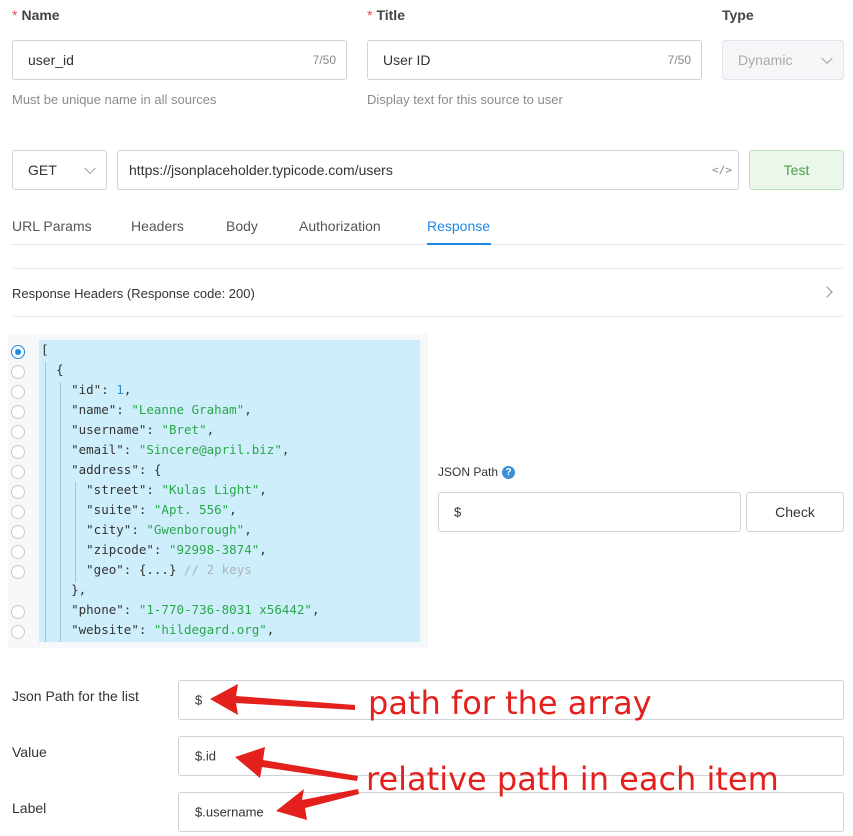 This screenshot has height=836, width=853. Describe the element at coordinates (572, 779) in the screenshot. I see `annotation-relative: relative path in each item` at that location.